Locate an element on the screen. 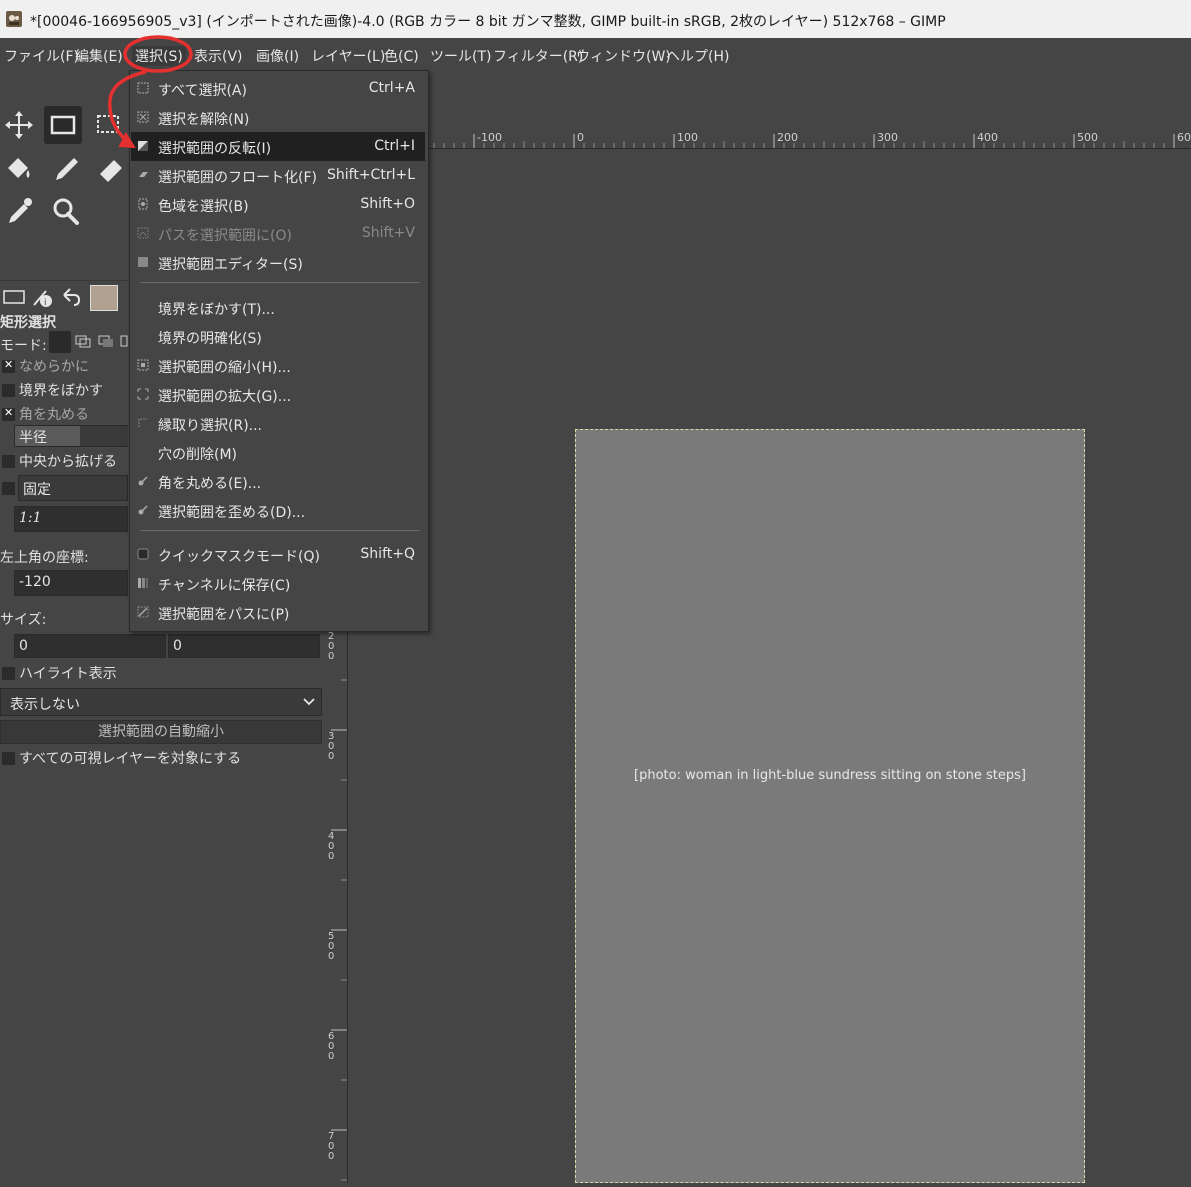  bucket-fill-tool-icon is located at coordinates (19, 169).